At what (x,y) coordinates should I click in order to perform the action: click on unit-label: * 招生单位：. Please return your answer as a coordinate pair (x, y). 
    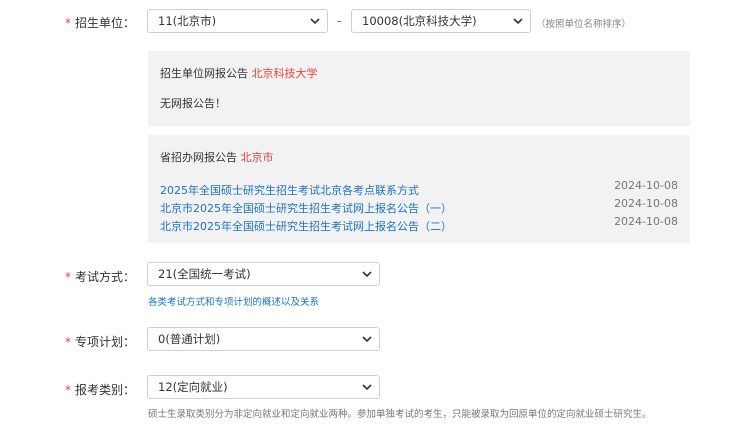
    Looking at the image, I should click on (100, 23).